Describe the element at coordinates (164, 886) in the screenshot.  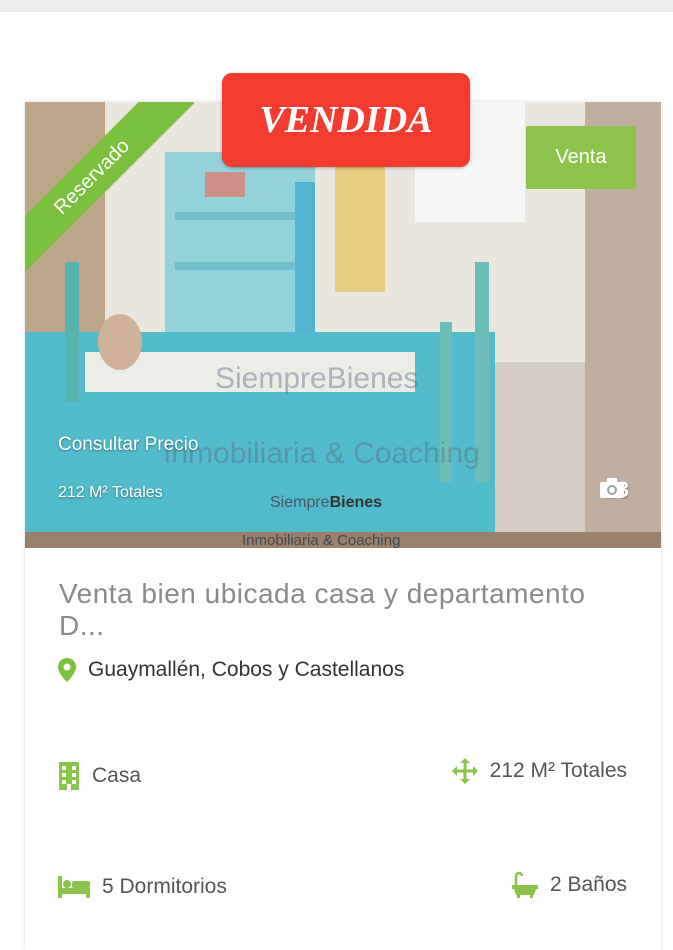
I see `feature-bedrooms-label: 5 Dormitorios` at that location.